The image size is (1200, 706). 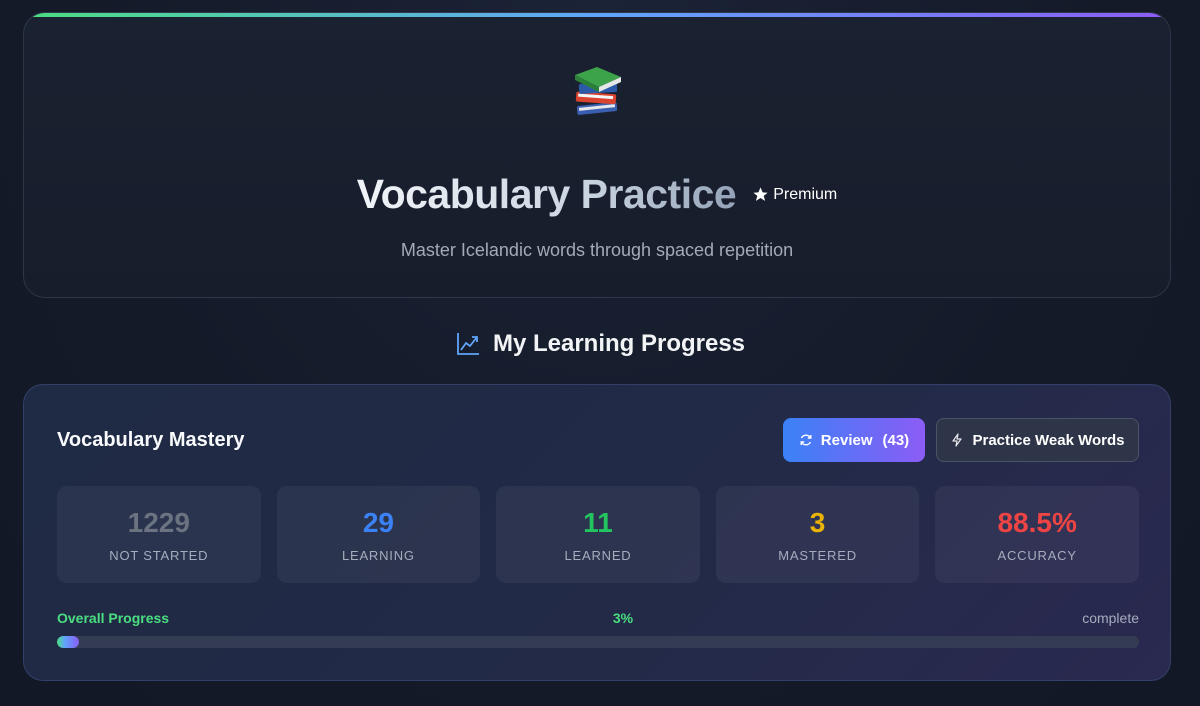 I want to click on section-title: My Learning Progress, so click(x=619, y=343).